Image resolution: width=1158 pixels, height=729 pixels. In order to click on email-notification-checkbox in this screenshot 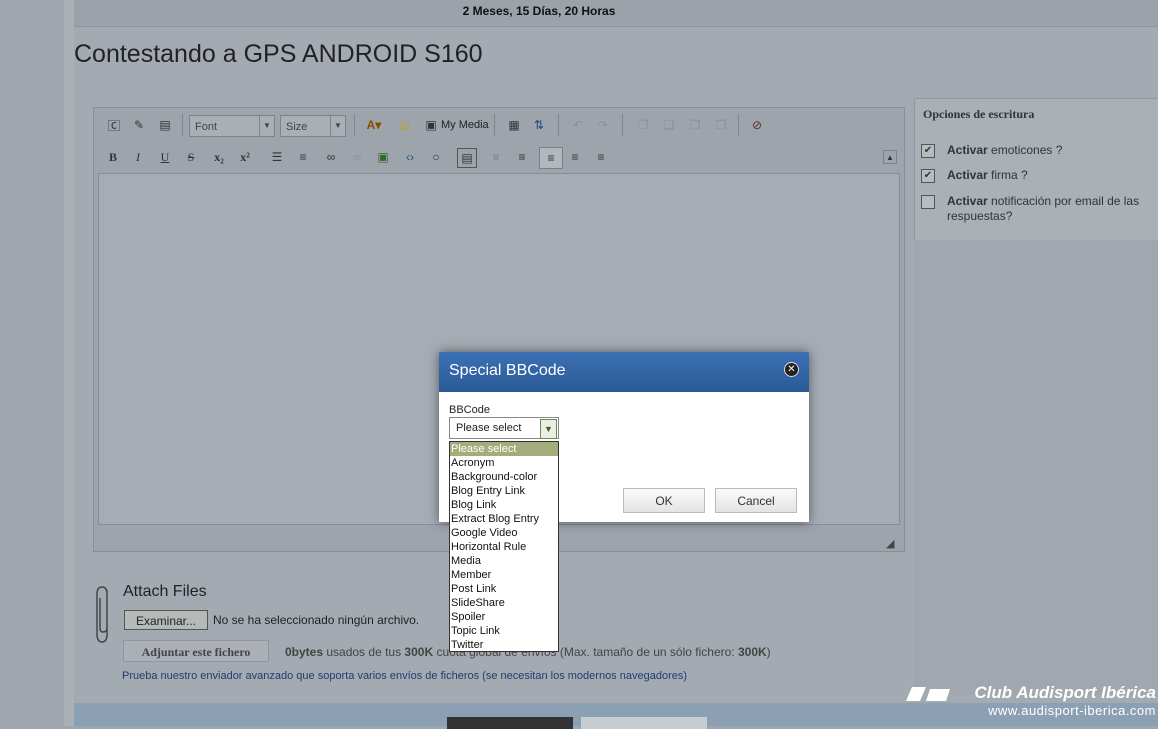, I will do `click(928, 202)`.